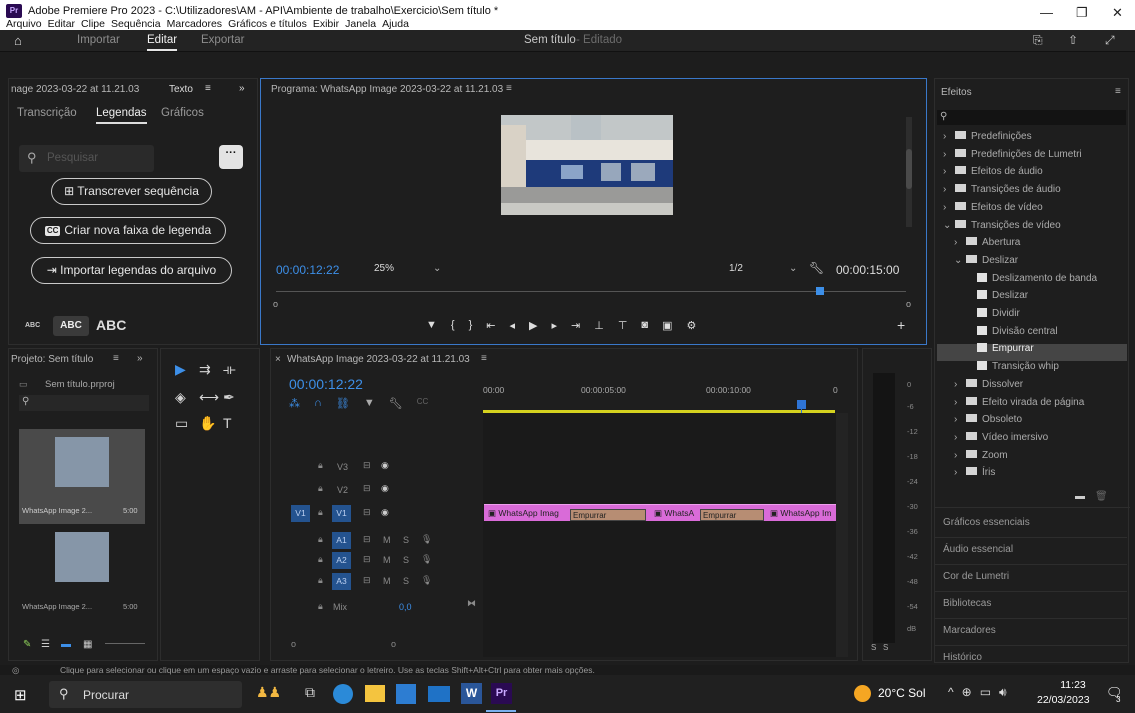  Describe the element at coordinates (341, 581) in the screenshot. I see `track-label-a3: A3` at that location.